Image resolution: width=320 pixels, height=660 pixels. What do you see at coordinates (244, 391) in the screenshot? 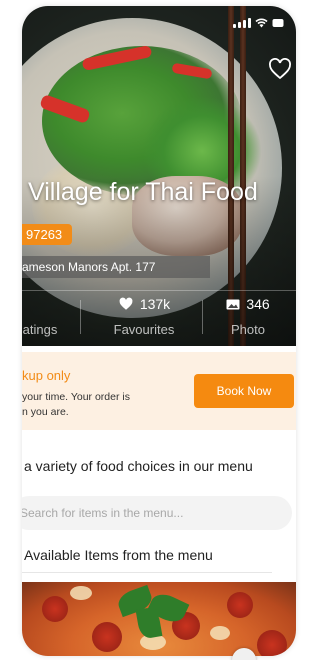
I see `book-now-button: Book Now` at bounding box center [244, 391].